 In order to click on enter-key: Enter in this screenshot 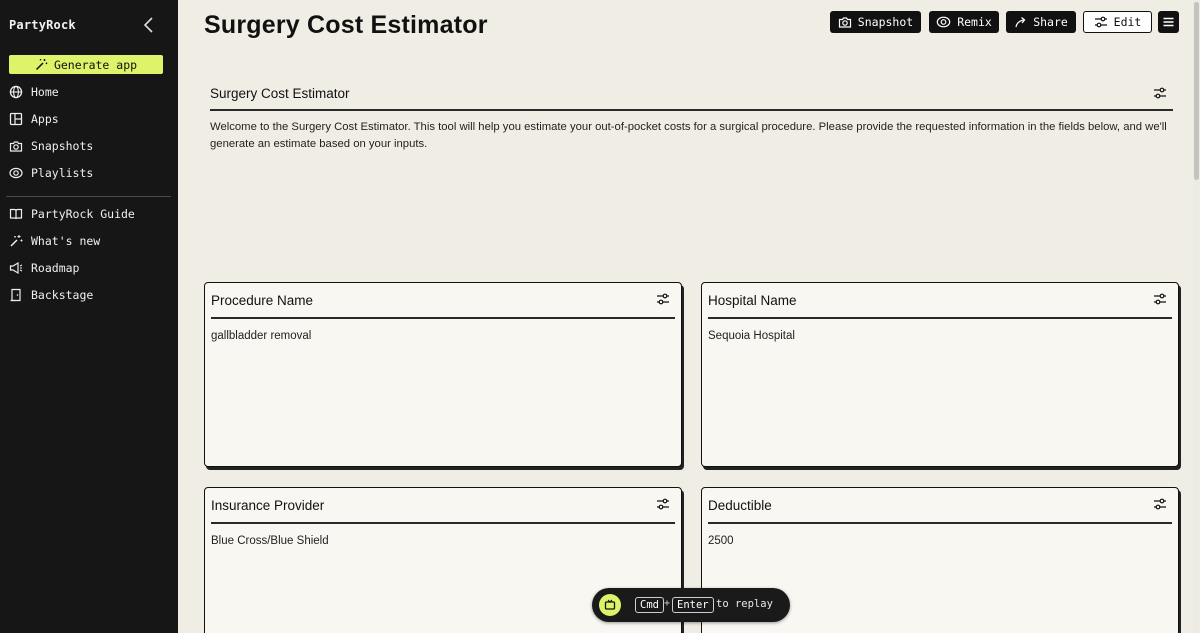, I will do `click(693, 605)`.